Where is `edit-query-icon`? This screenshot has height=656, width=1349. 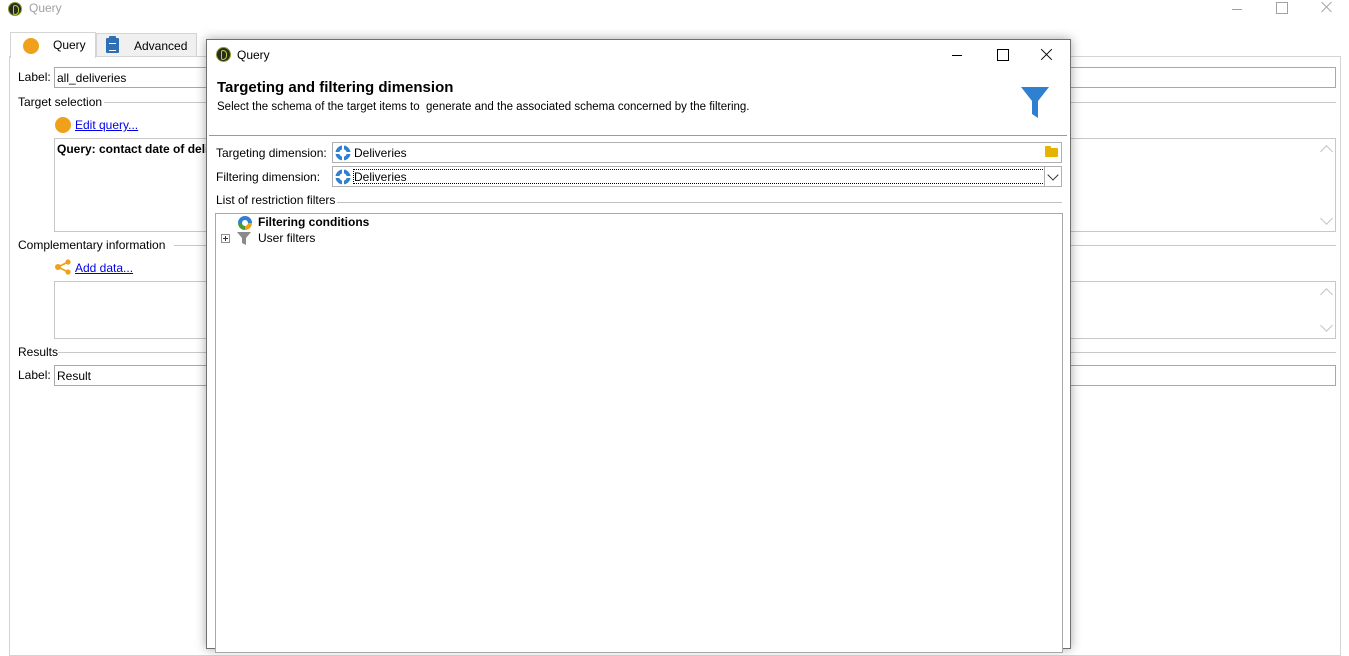
edit-query-icon is located at coordinates (63, 125).